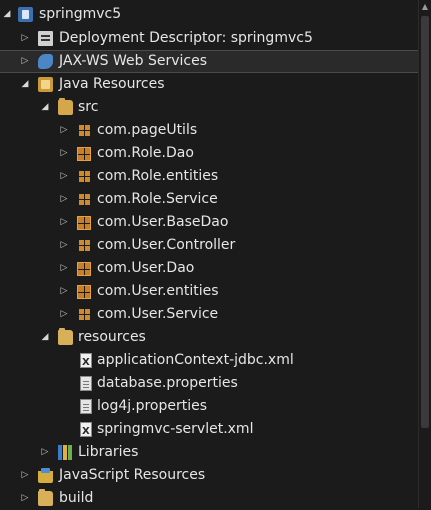 The height and width of the screenshot is (510, 431). I want to click on vertical-scrollbar: ▲, so click(424, 254).